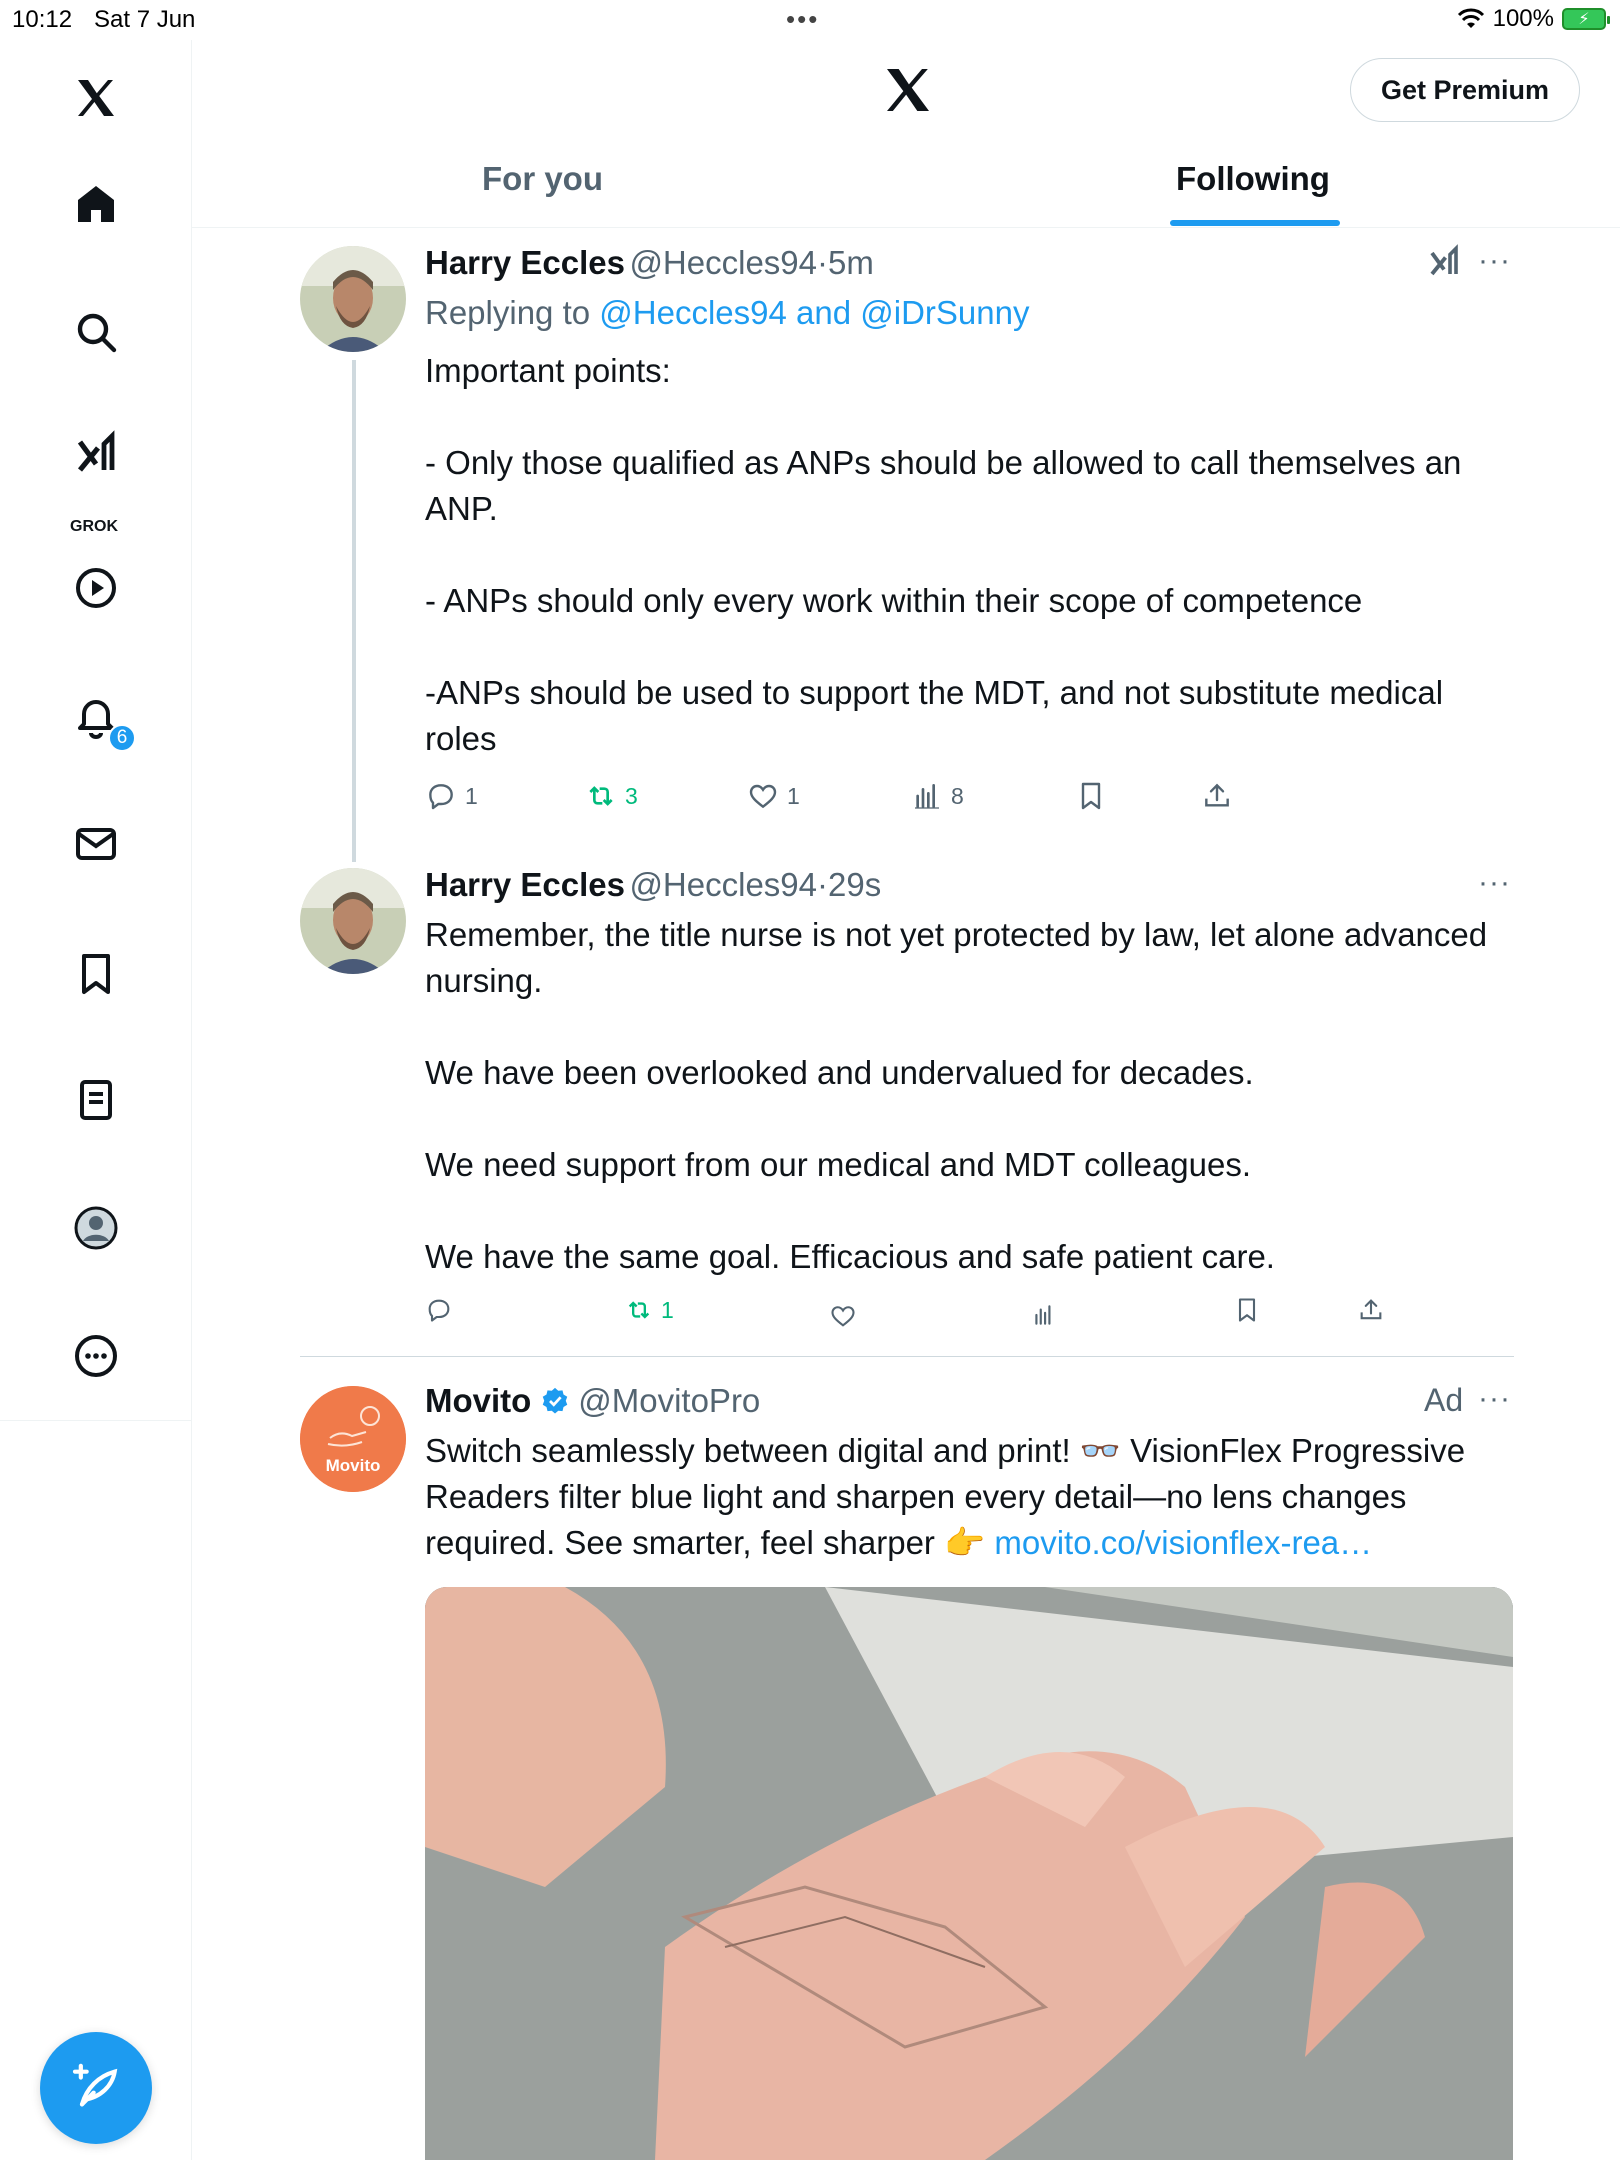 This screenshot has width=1620, height=2160. What do you see at coordinates (542, 179) in the screenshot?
I see `tab-for-you: For you` at bounding box center [542, 179].